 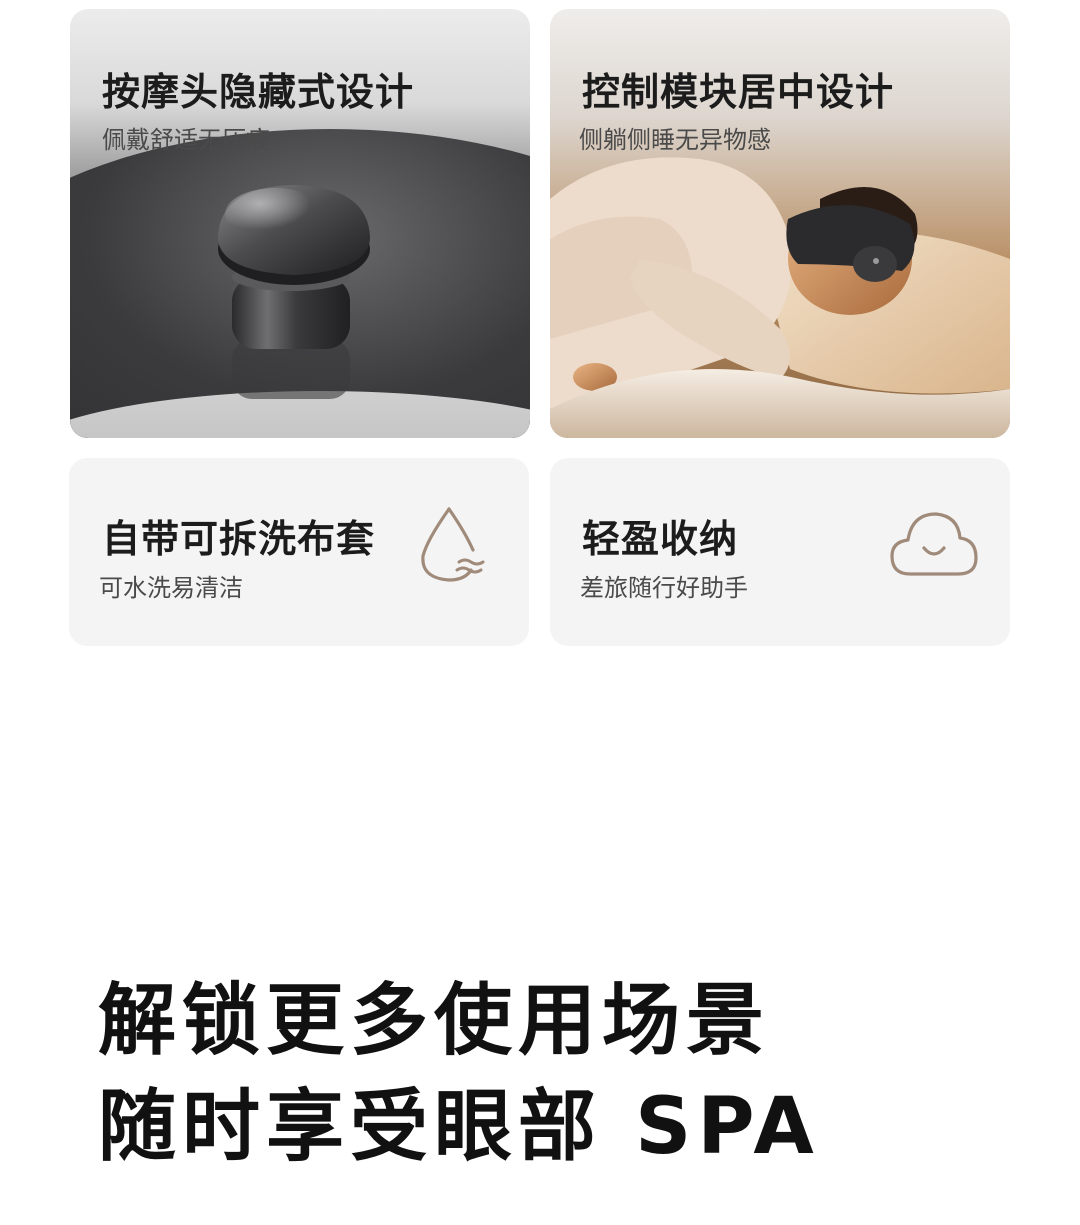 I want to click on card-title: 控制模块居中设计, so click(x=738, y=92).